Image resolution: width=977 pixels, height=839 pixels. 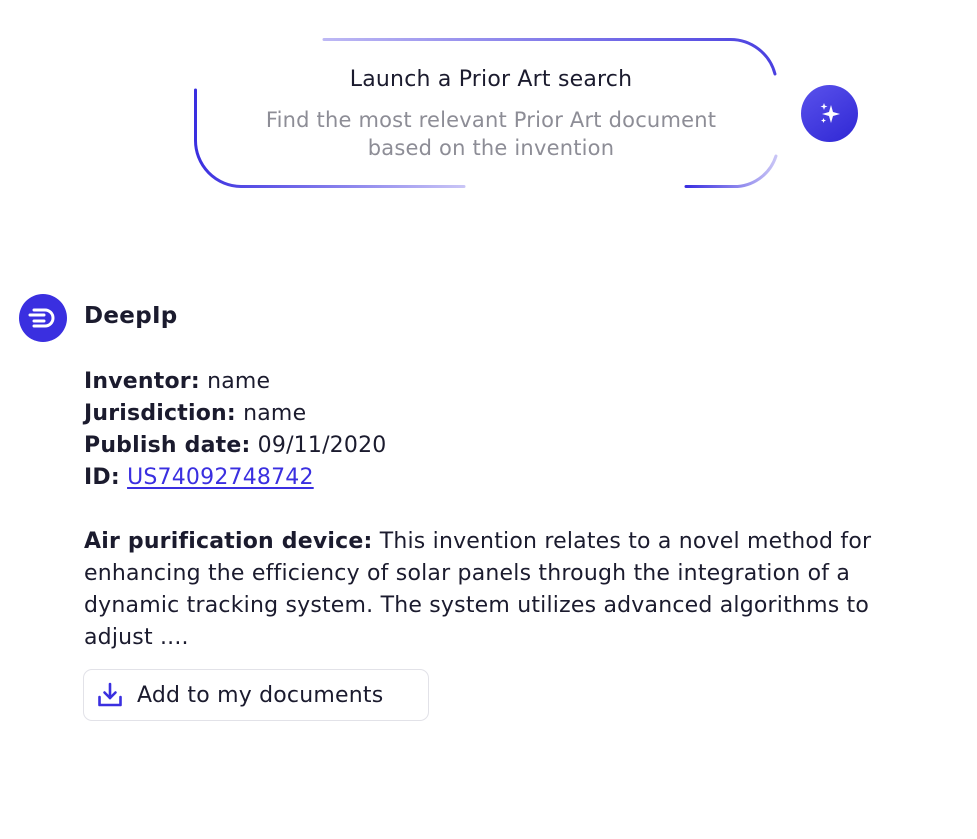 I want to click on abstract-title: Air purification device:, so click(x=228, y=541).